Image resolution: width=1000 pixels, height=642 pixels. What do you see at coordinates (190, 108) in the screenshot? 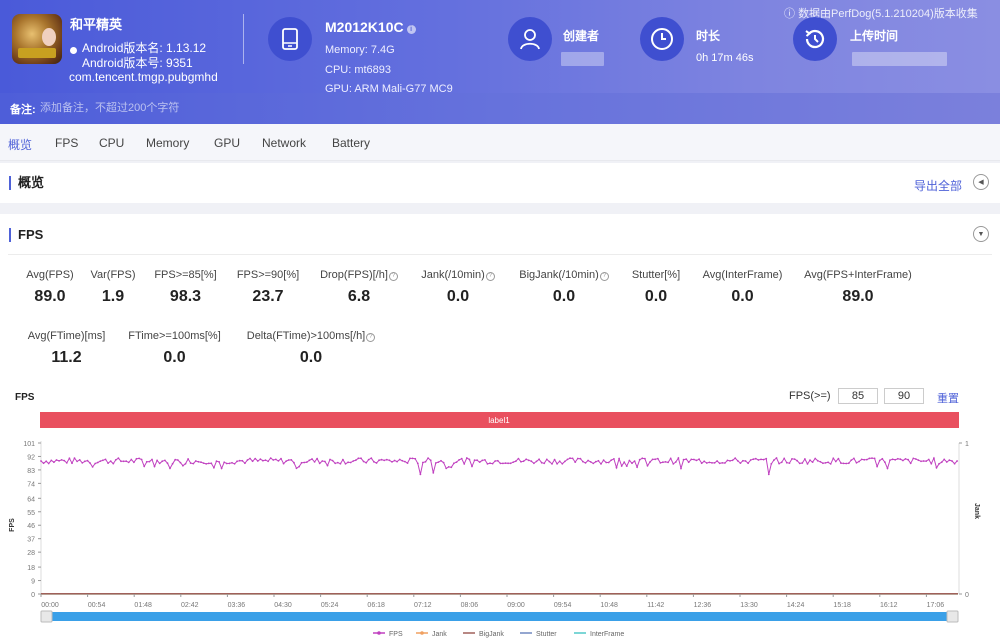
I see `remark-input` at bounding box center [190, 108].